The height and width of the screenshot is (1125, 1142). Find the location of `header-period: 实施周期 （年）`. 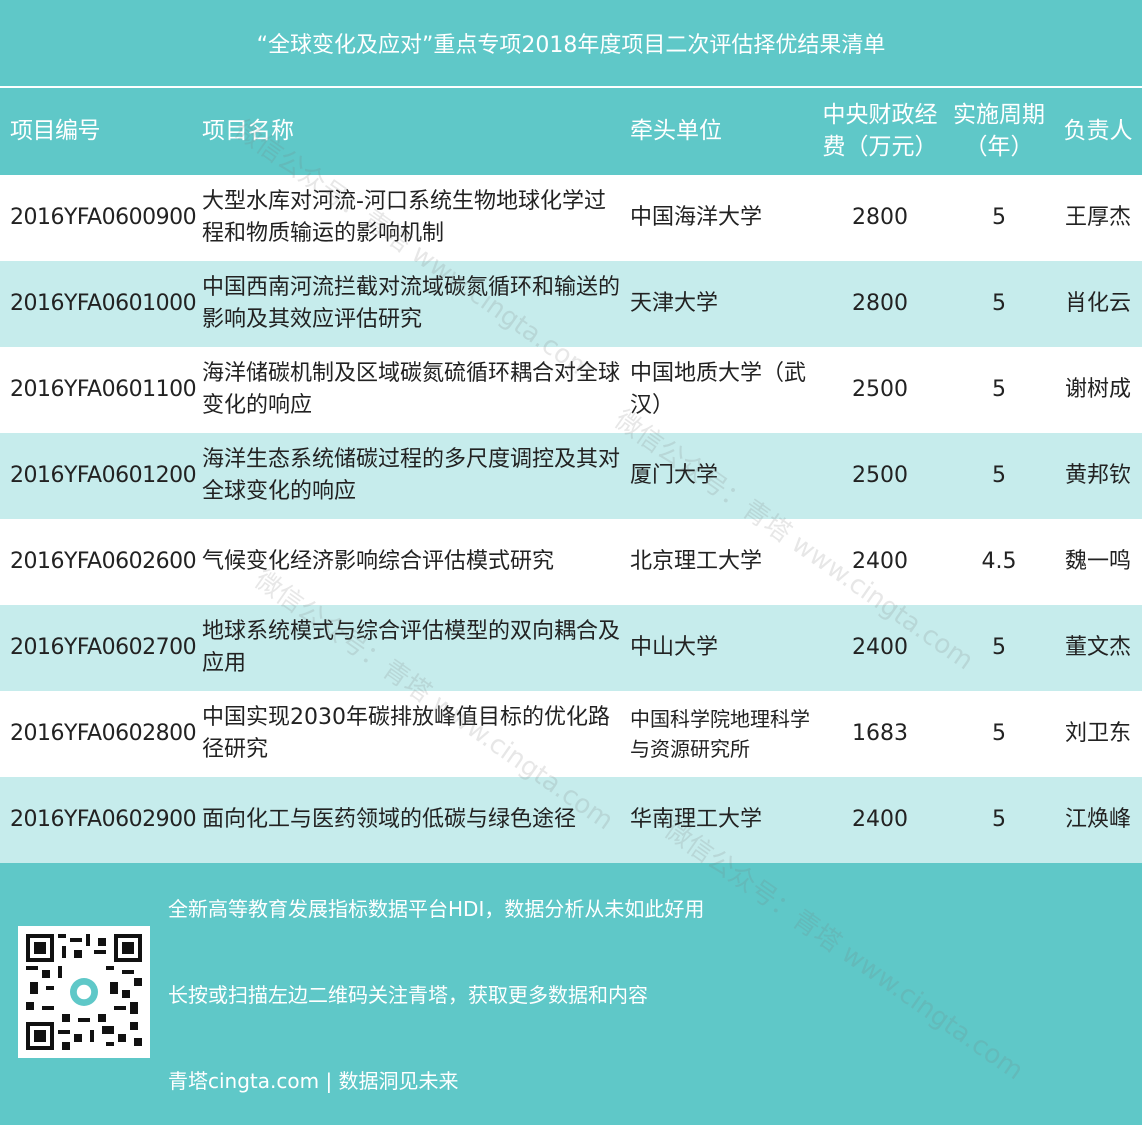

header-period: 实施周期 （年） is located at coordinates (999, 130).